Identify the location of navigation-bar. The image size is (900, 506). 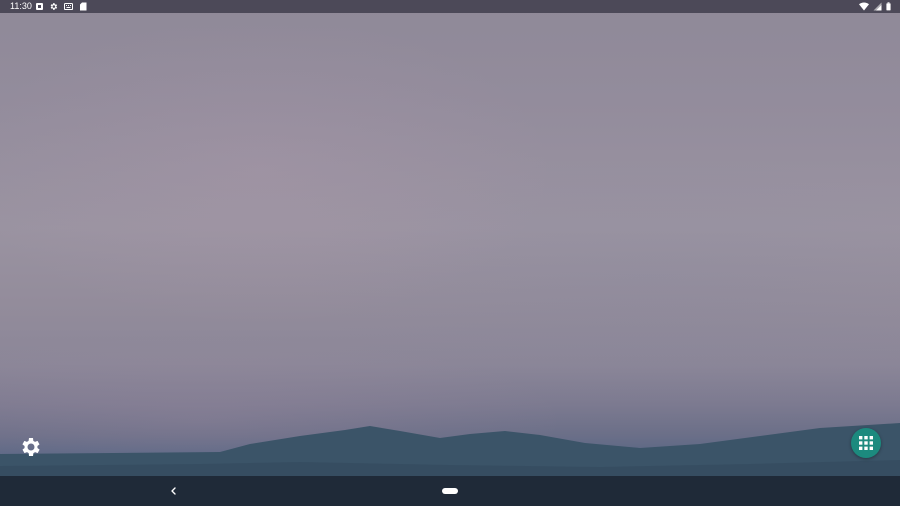
(450, 491).